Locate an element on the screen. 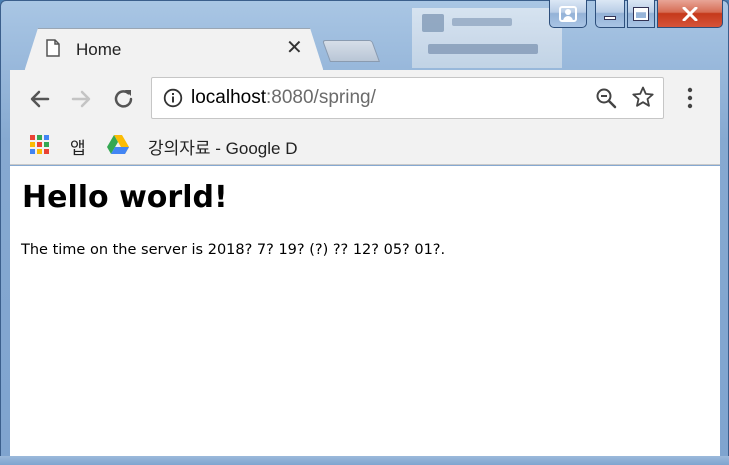  tab-home is located at coordinates (174, 50).